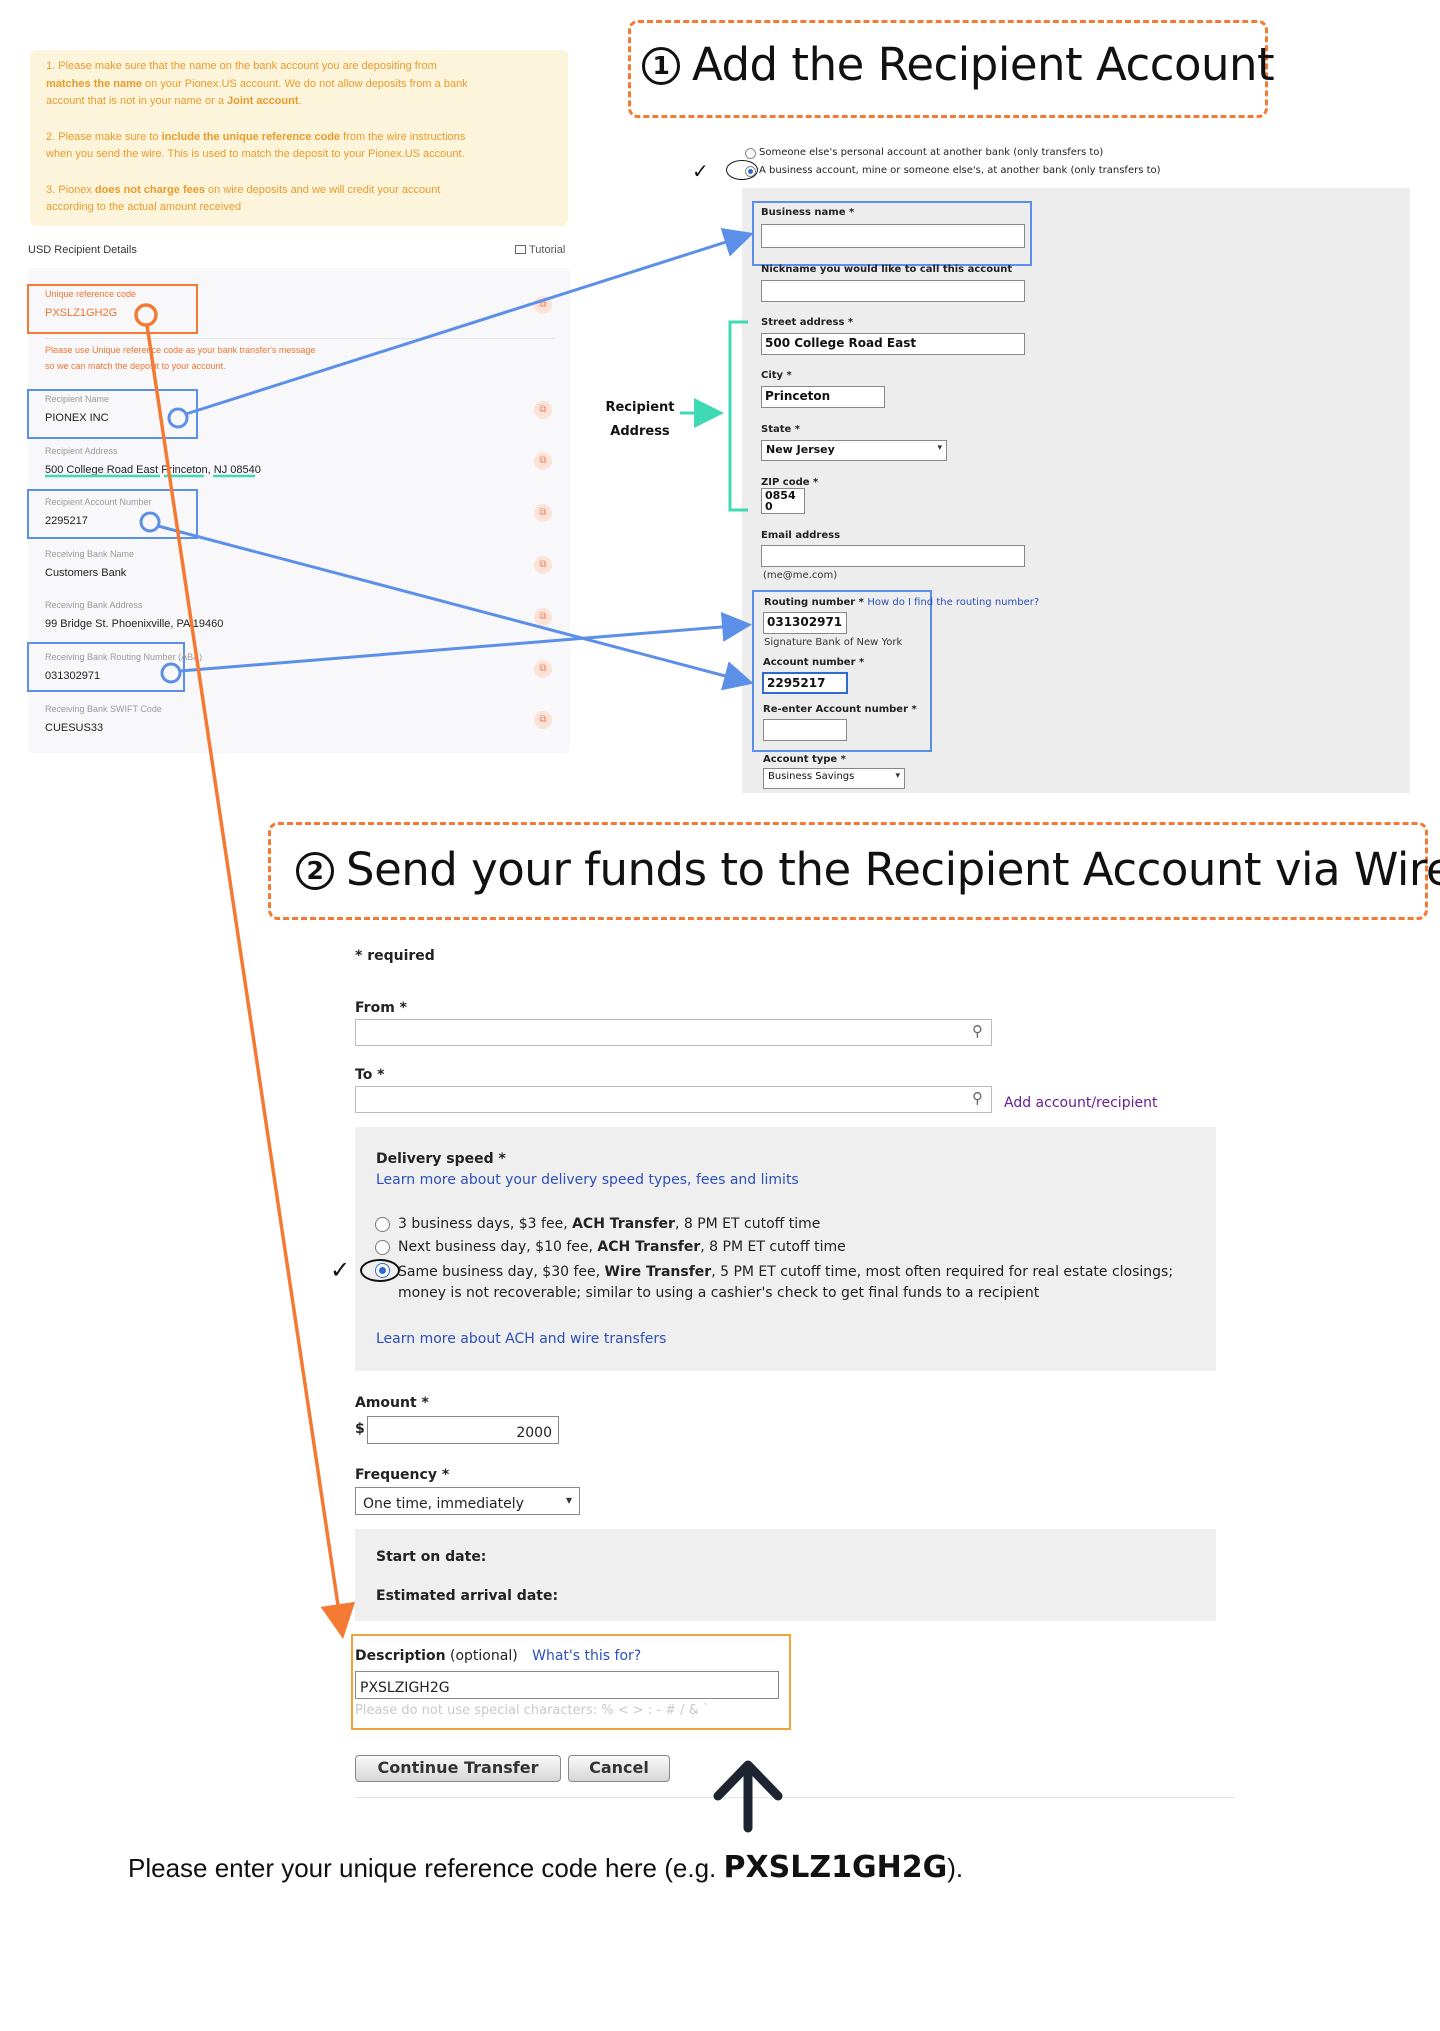  Describe the element at coordinates (748, 1796) in the screenshot. I see `up-arrow-icon` at that location.